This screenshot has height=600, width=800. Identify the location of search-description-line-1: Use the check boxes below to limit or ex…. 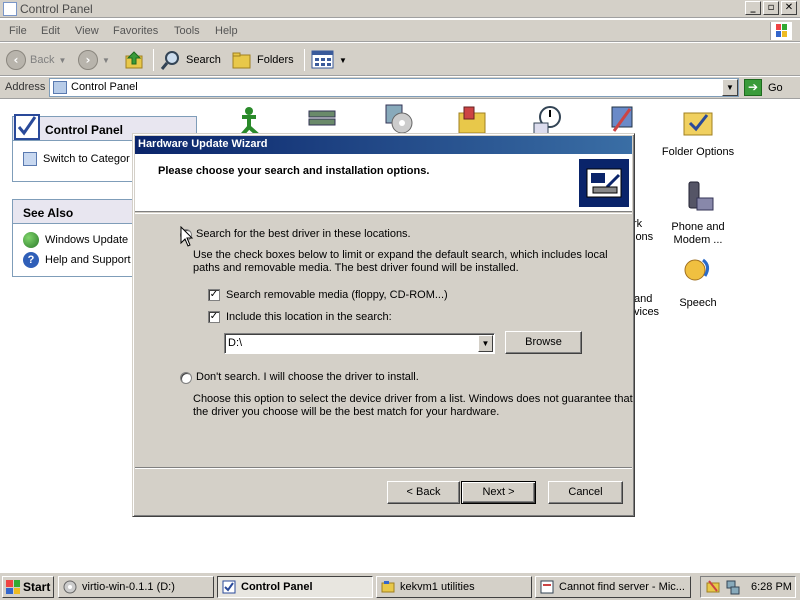
(400, 255).